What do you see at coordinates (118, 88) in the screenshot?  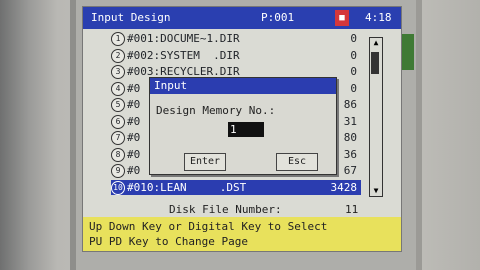 I see `file-index-badge: 4` at bounding box center [118, 88].